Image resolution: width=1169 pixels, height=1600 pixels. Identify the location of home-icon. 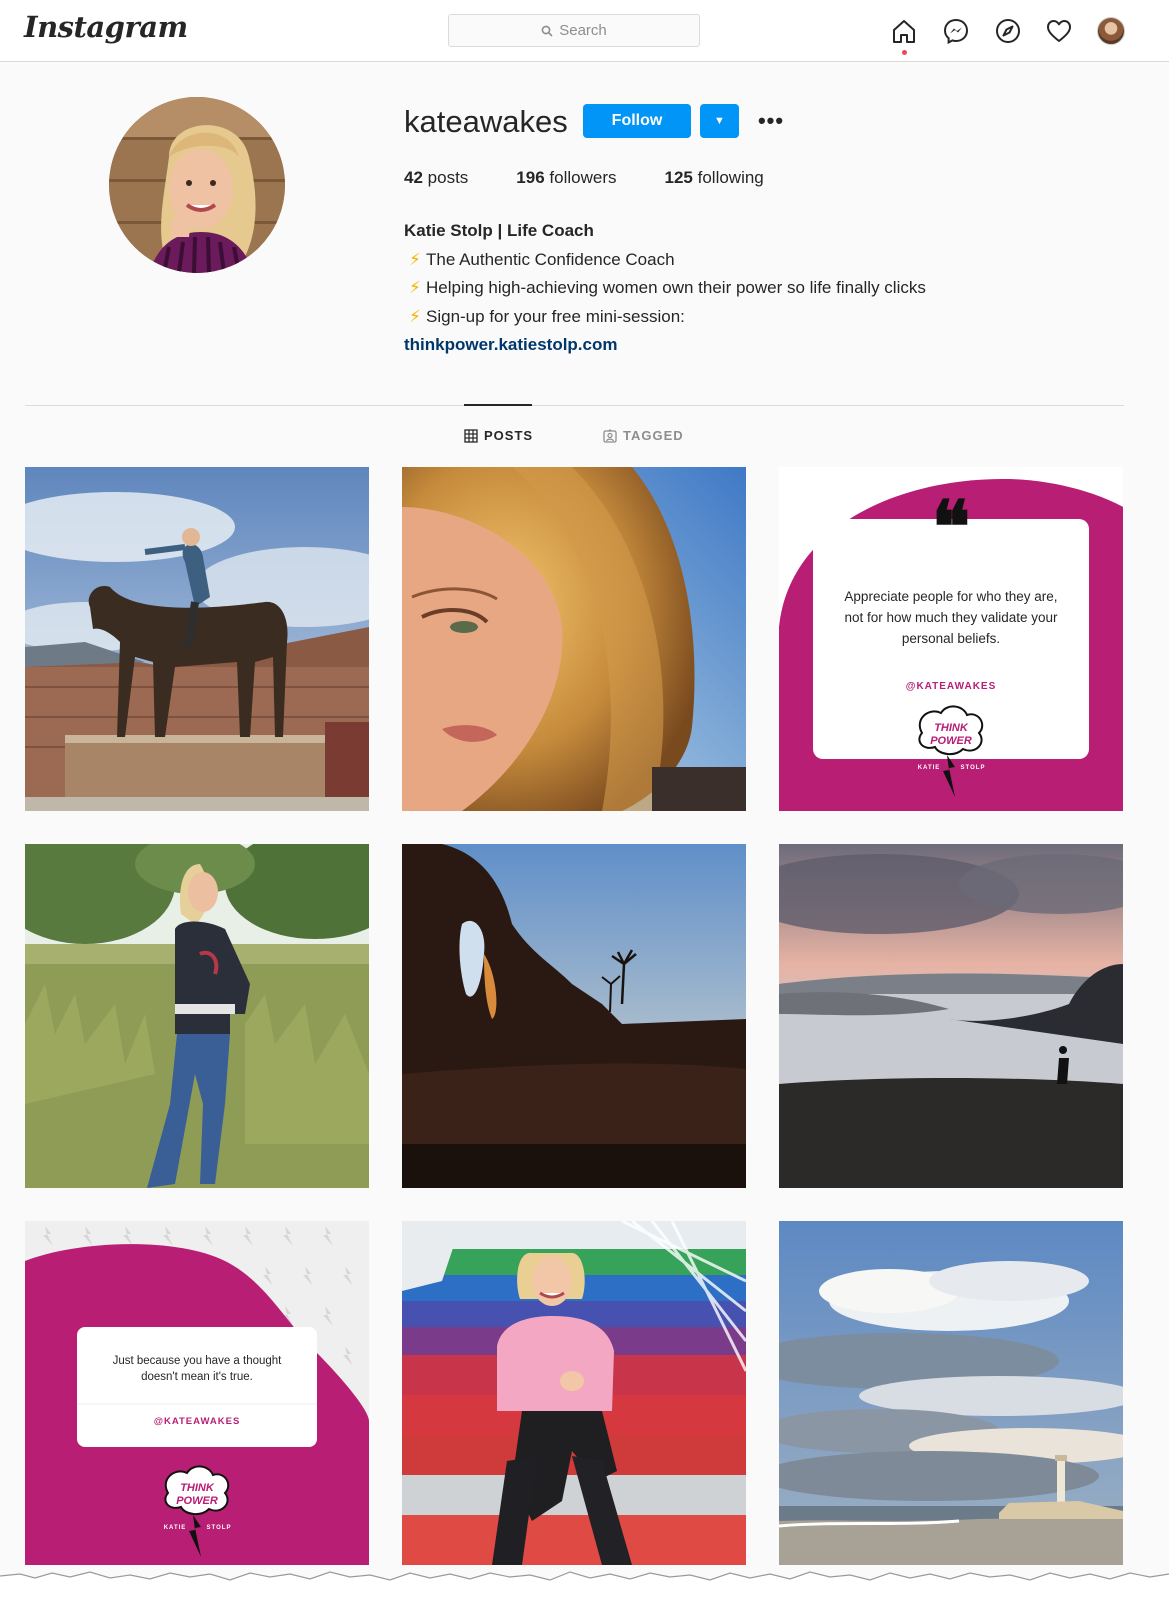
(904, 31).